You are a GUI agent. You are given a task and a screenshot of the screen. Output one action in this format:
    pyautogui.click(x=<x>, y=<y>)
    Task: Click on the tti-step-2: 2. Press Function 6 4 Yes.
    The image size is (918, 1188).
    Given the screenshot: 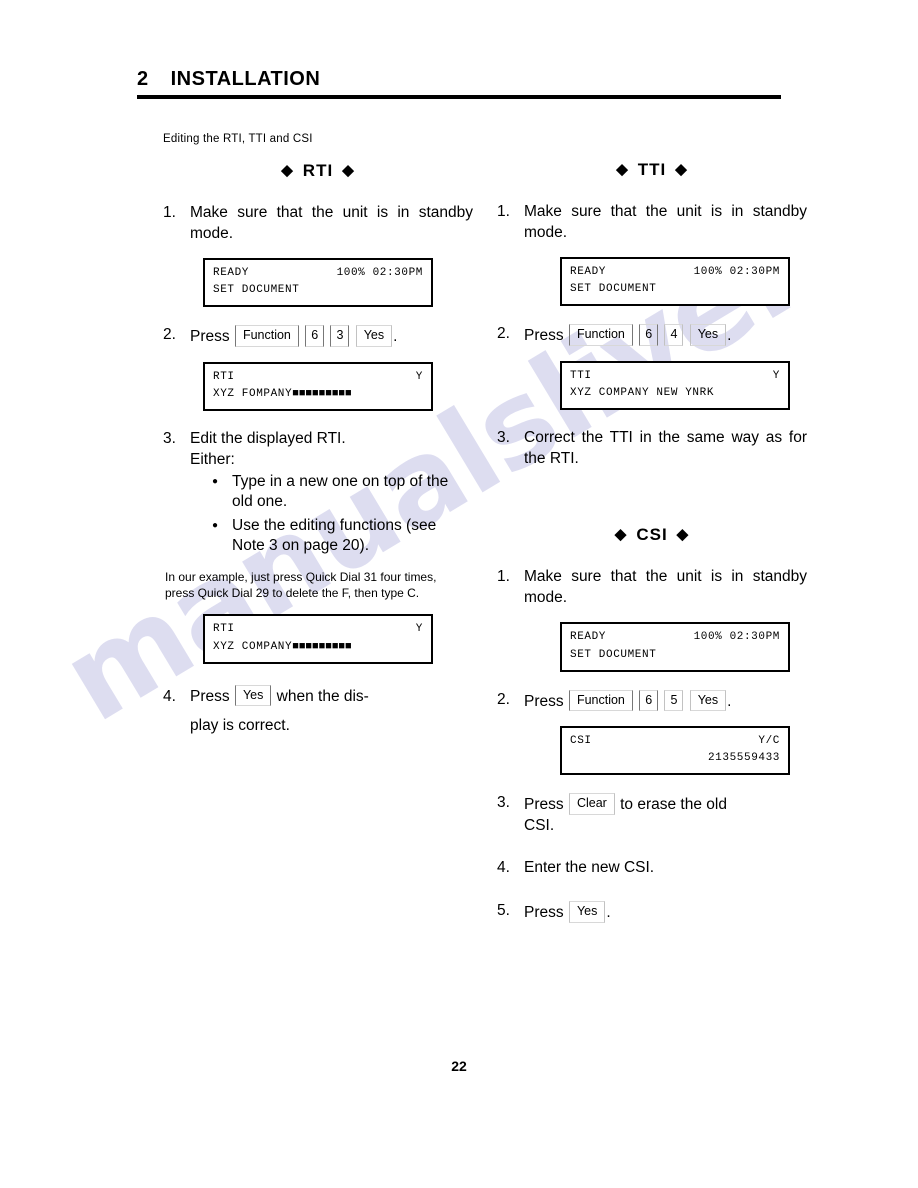 What is the action you would take?
    pyautogui.click(x=652, y=335)
    